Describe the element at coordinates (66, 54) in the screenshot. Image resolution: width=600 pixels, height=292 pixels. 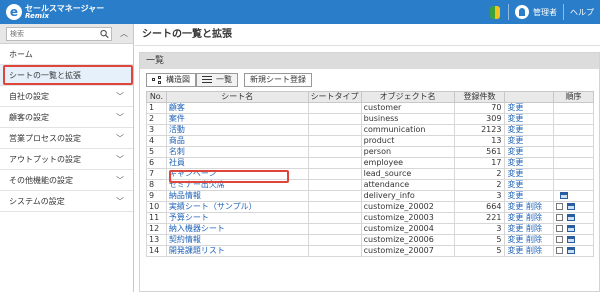
I see `sidebar-item-home: ホーム` at that location.